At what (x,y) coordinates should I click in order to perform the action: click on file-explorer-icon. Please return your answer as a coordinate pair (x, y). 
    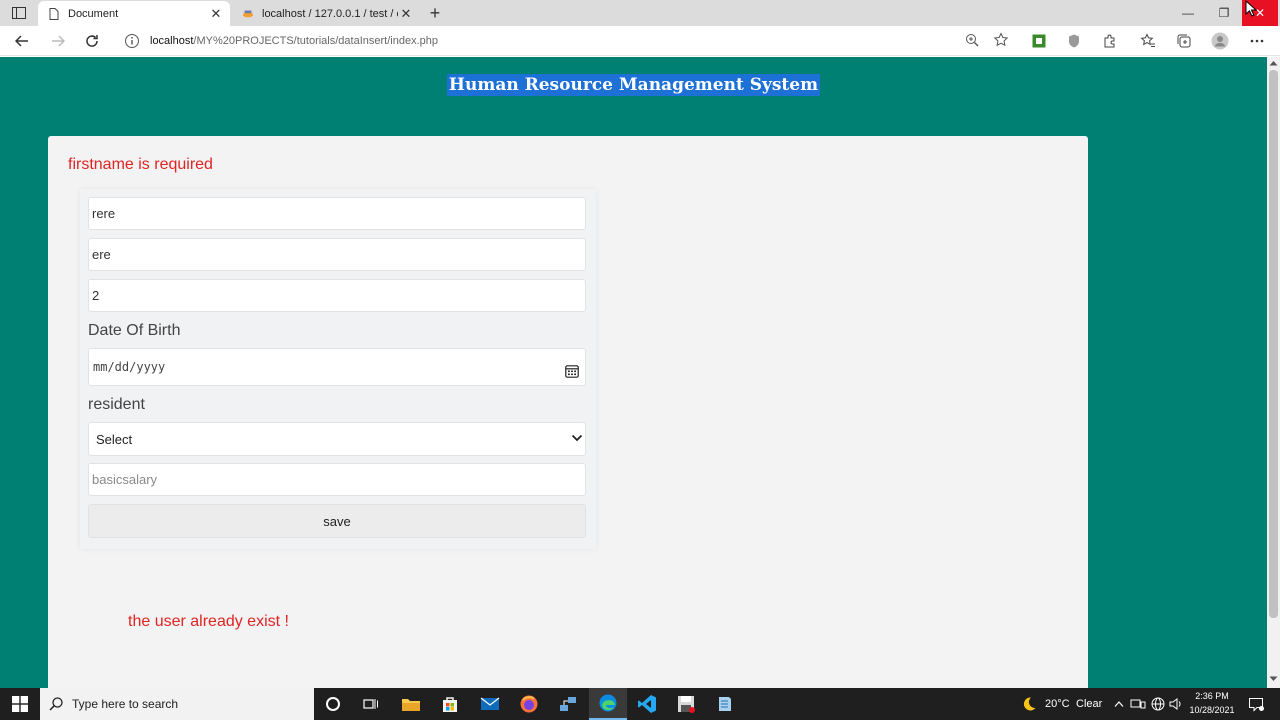
    Looking at the image, I should click on (411, 704).